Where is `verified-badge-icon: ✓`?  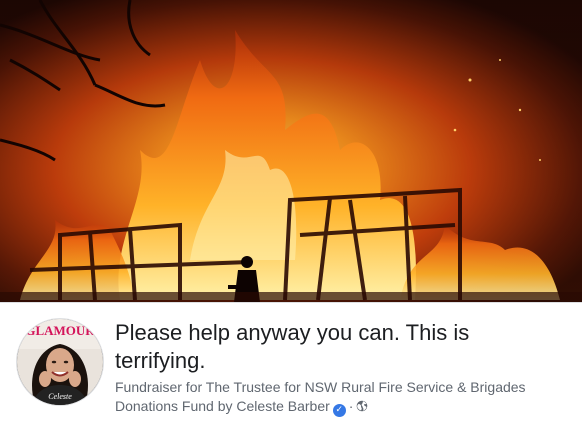 verified-badge-icon: ✓ is located at coordinates (339, 410).